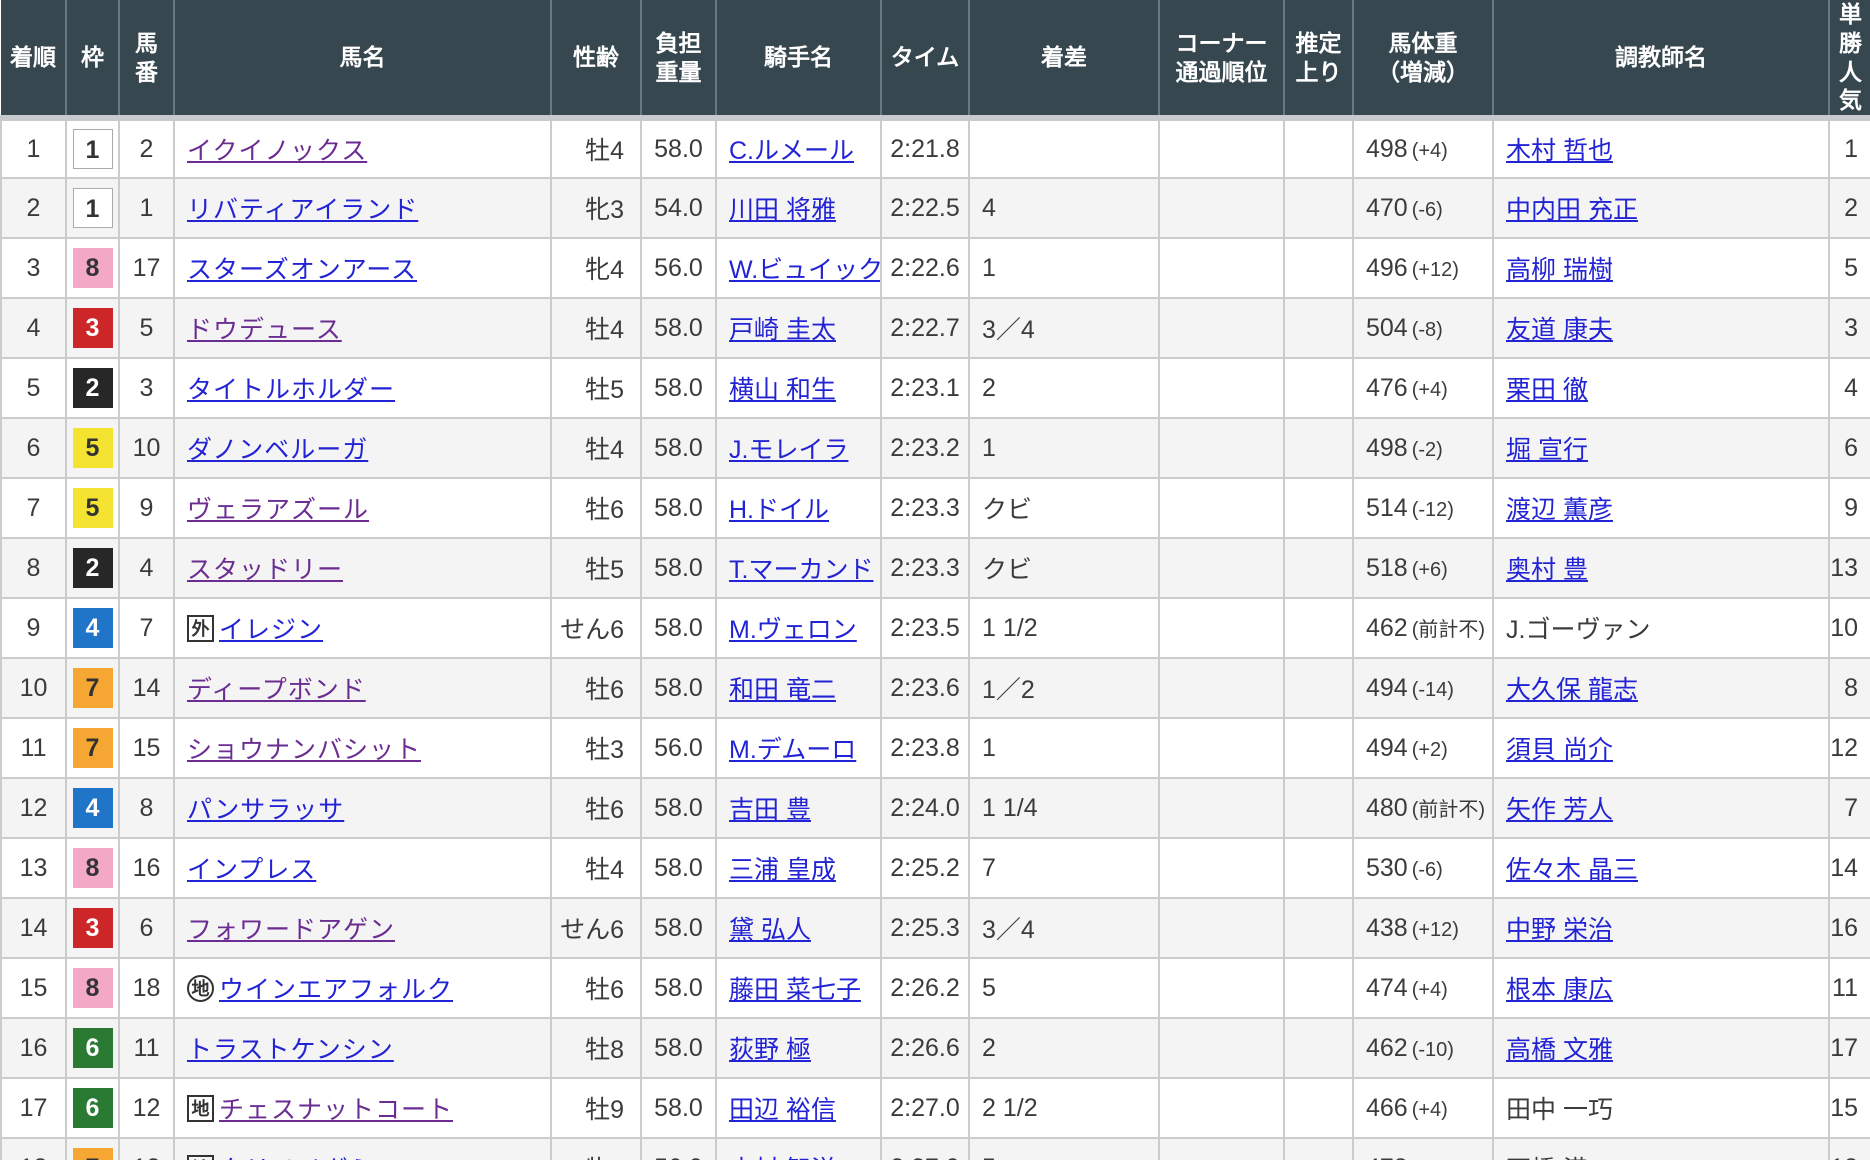  I want to click on body-weight-diff: (-6), so click(1427, 209).